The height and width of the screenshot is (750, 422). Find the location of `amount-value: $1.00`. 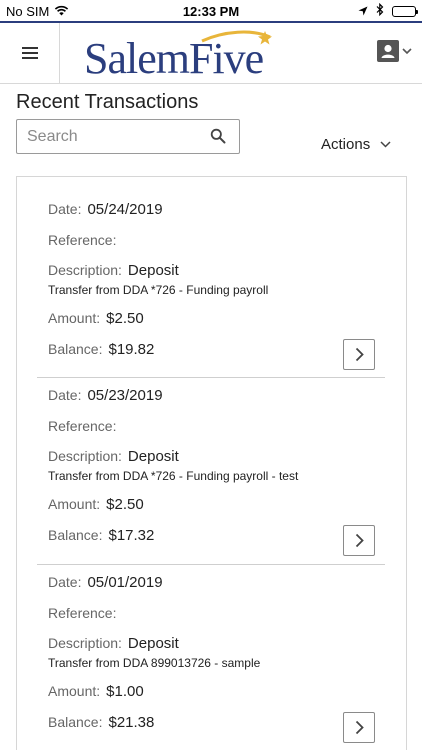

amount-value: $1.00 is located at coordinates (125, 691).